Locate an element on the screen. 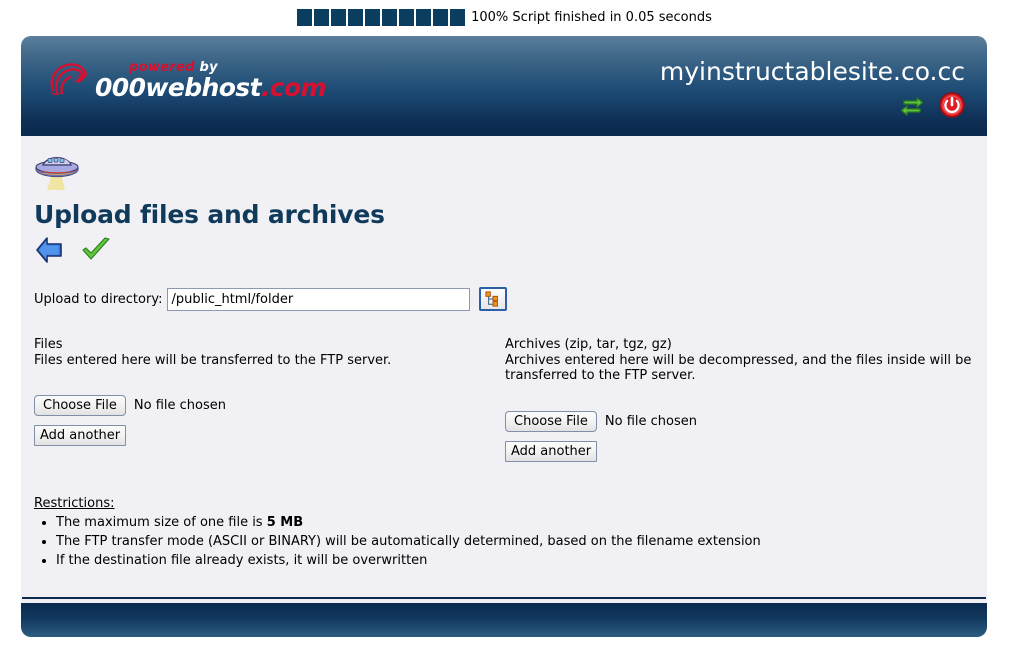 The width and height of the screenshot is (1009, 660). directory-browse-button is located at coordinates (493, 299).